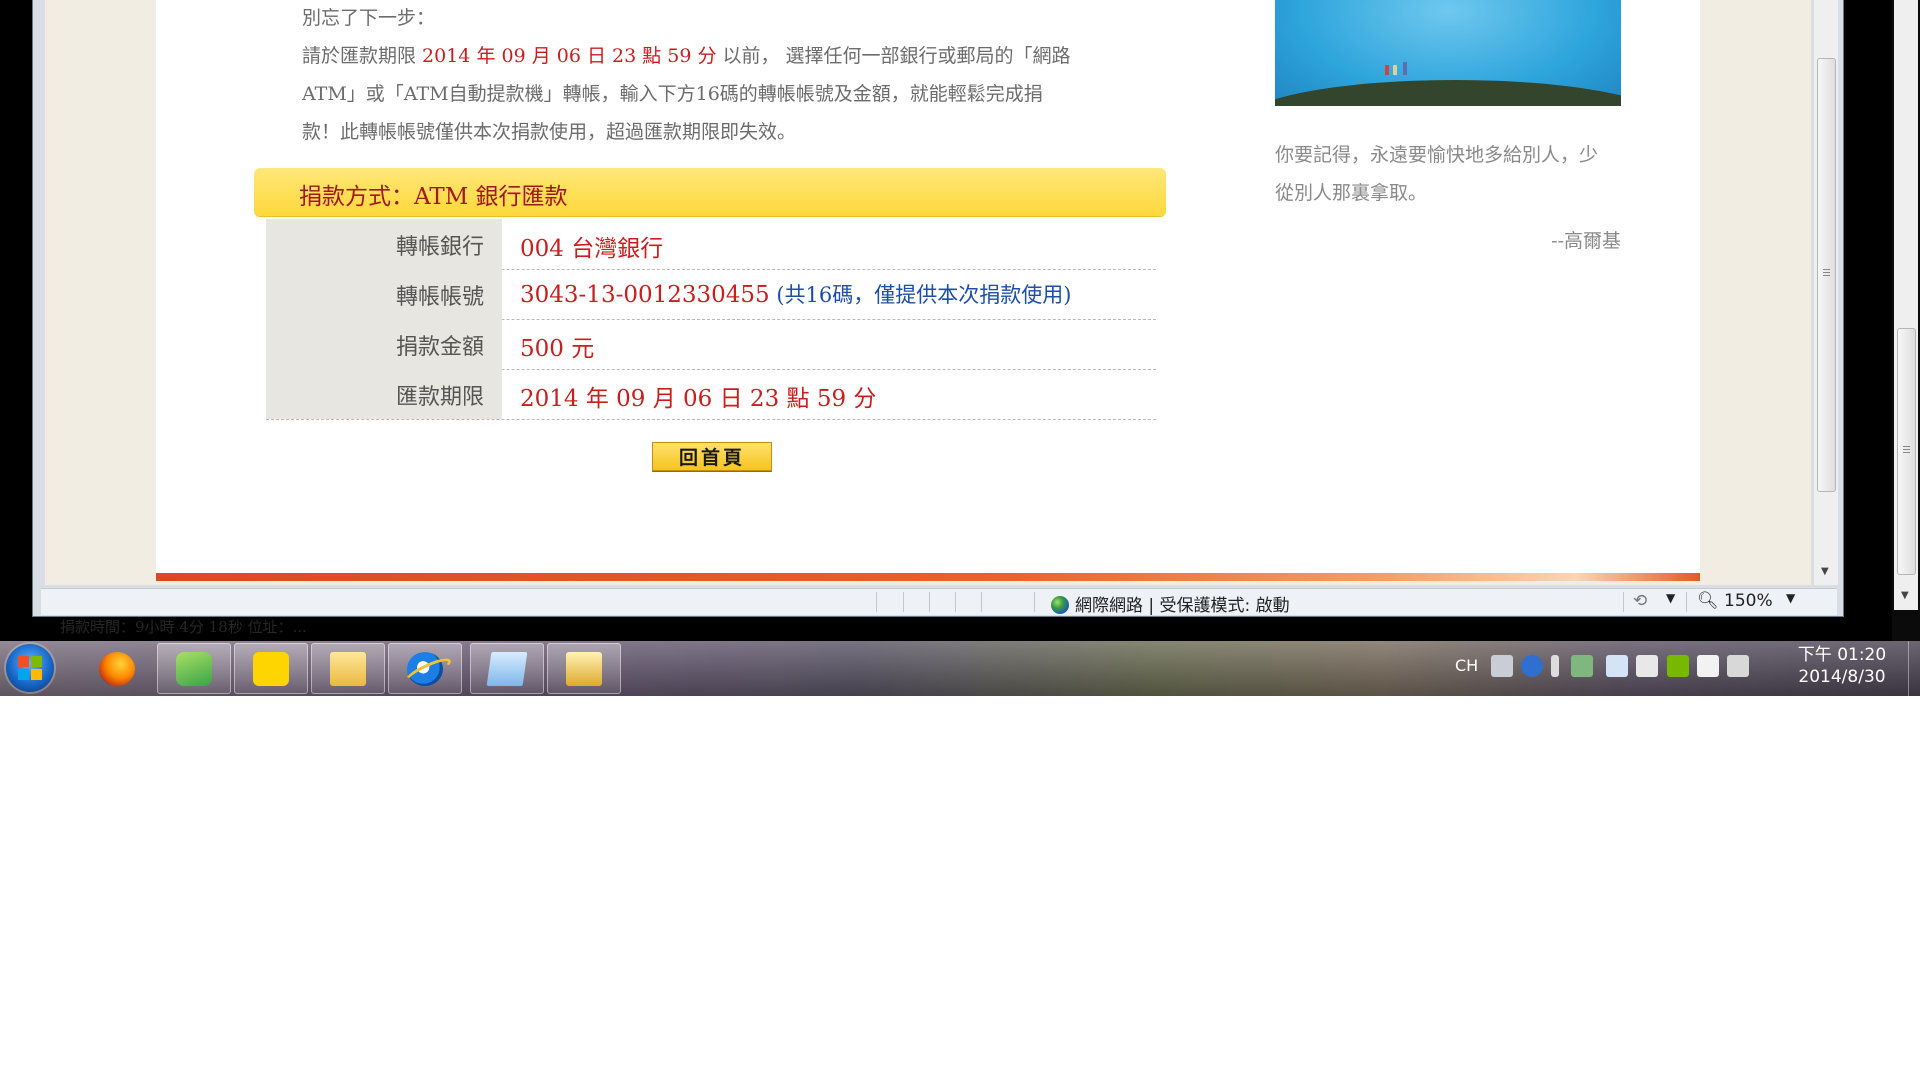 The image size is (1920, 1080). I want to click on compatibility-icon: ⟲, so click(1640, 601).